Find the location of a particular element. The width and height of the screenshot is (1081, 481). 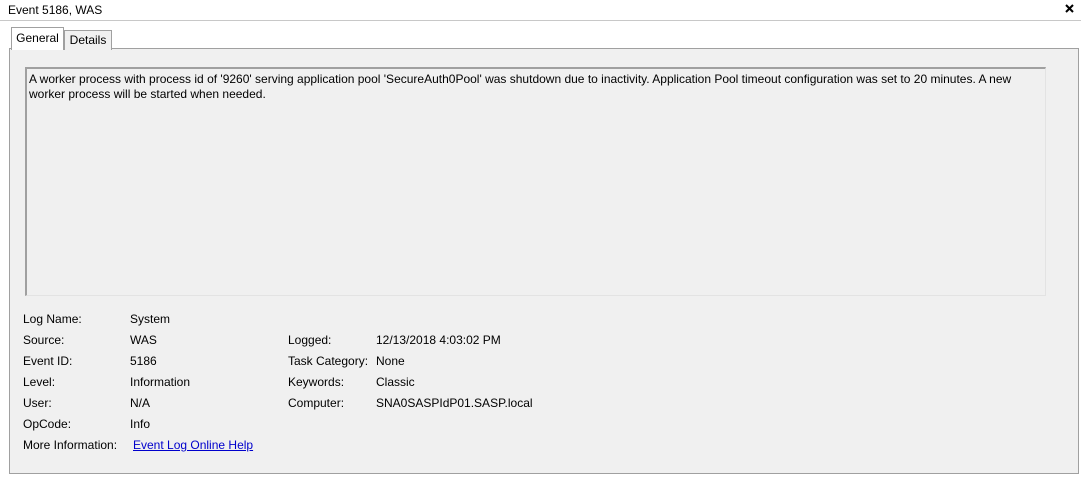

level-label: Level: is located at coordinates (39, 382).